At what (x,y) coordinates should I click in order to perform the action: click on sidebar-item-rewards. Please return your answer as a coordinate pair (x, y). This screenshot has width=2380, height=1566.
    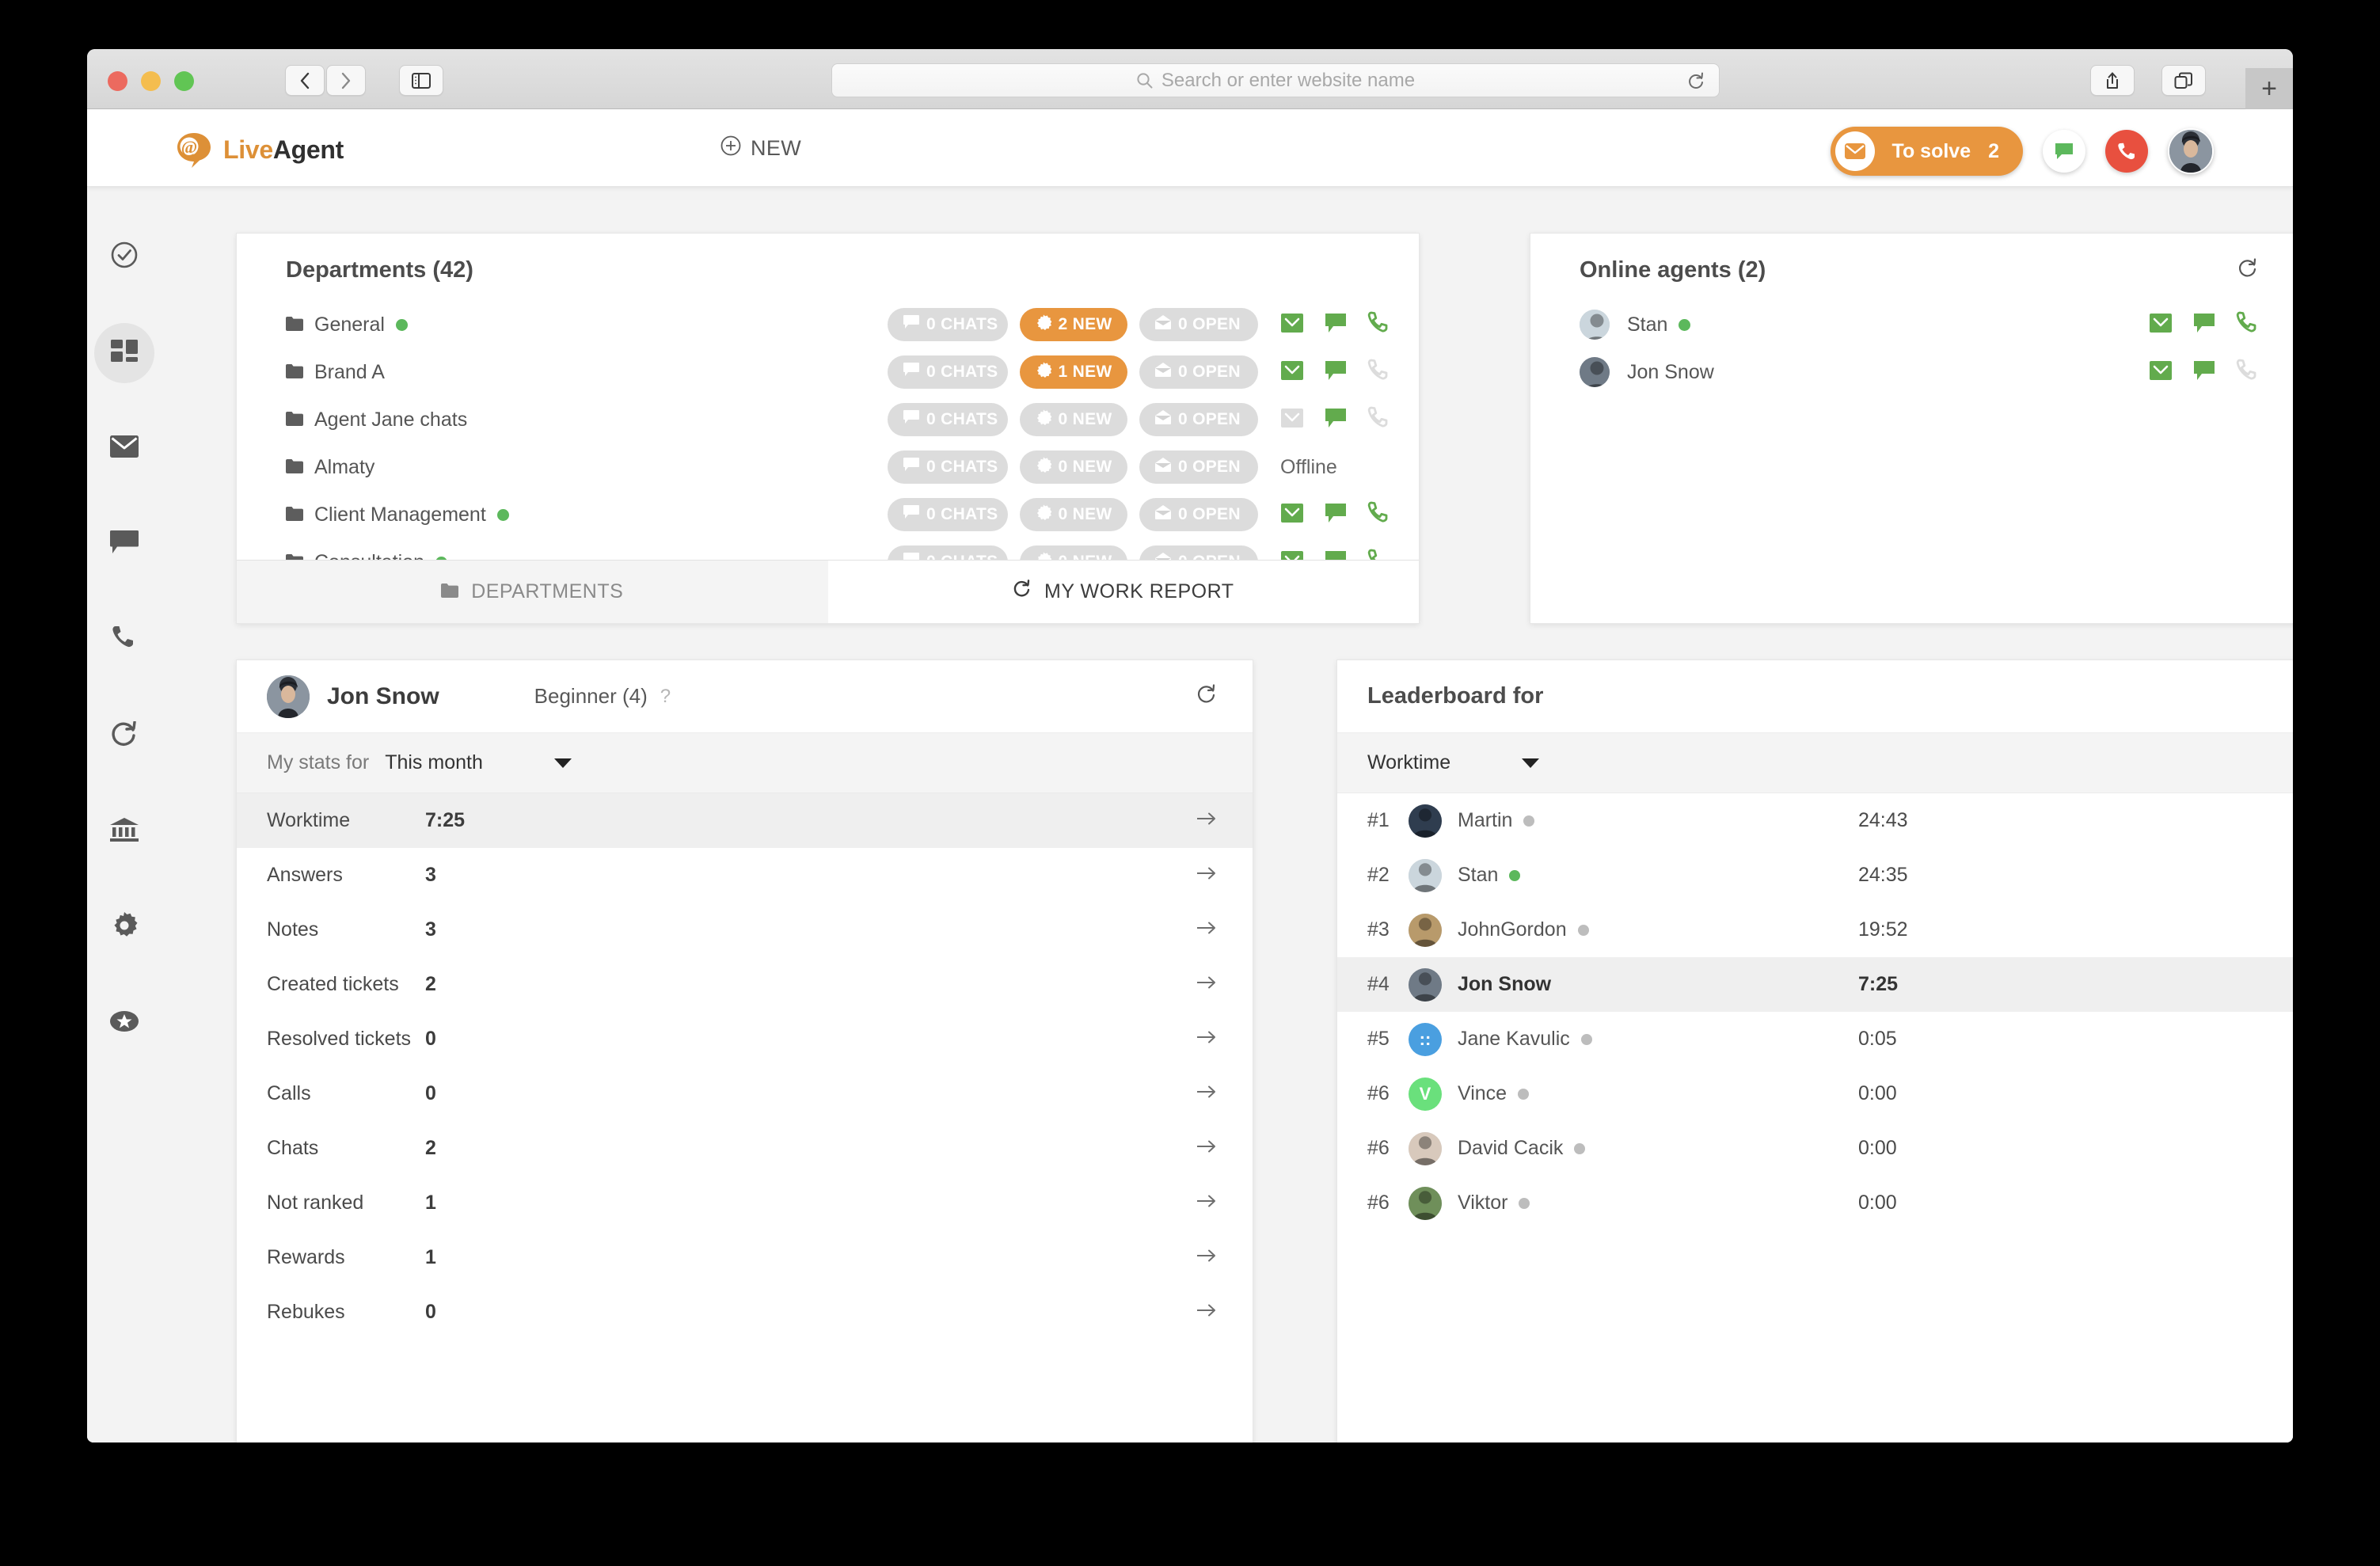
    Looking at the image, I should click on (124, 1023).